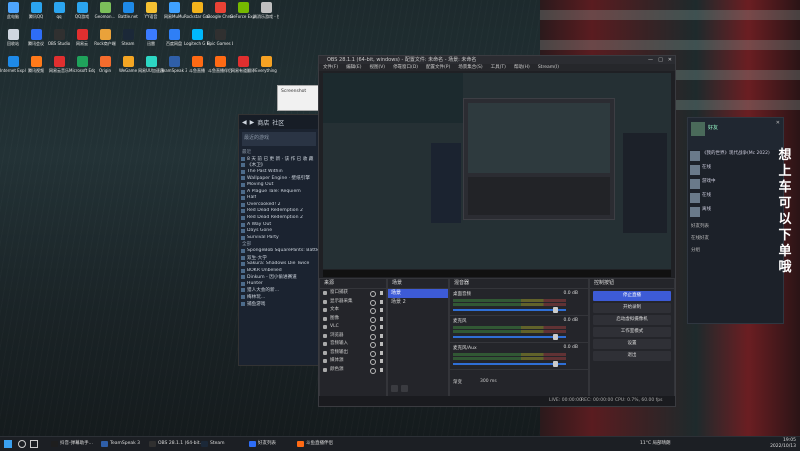  What do you see at coordinates (279, 185) in the screenshot?
I see `game-list-item: Moving Out` at bounding box center [279, 185].